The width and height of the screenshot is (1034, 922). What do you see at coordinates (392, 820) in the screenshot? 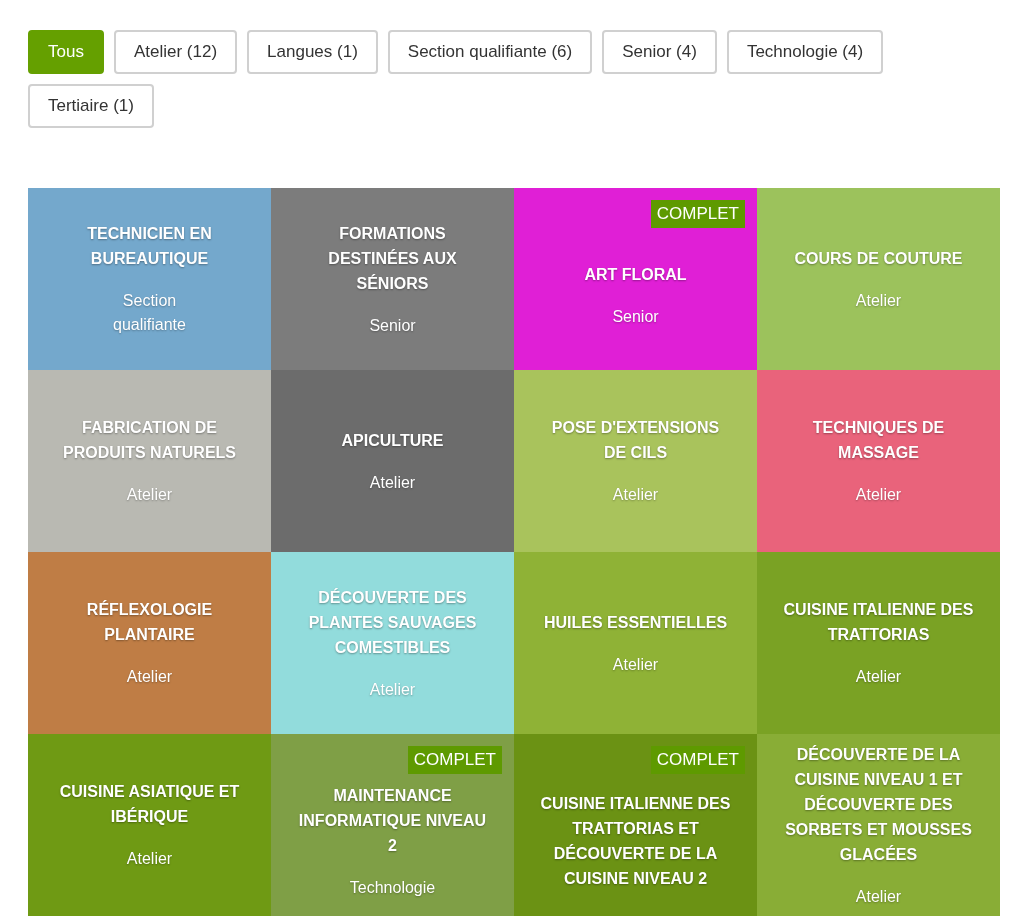
I see `course-title: MAINTENANCE INFORMATIQUE NIVEAU 2` at bounding box center [392, 820].